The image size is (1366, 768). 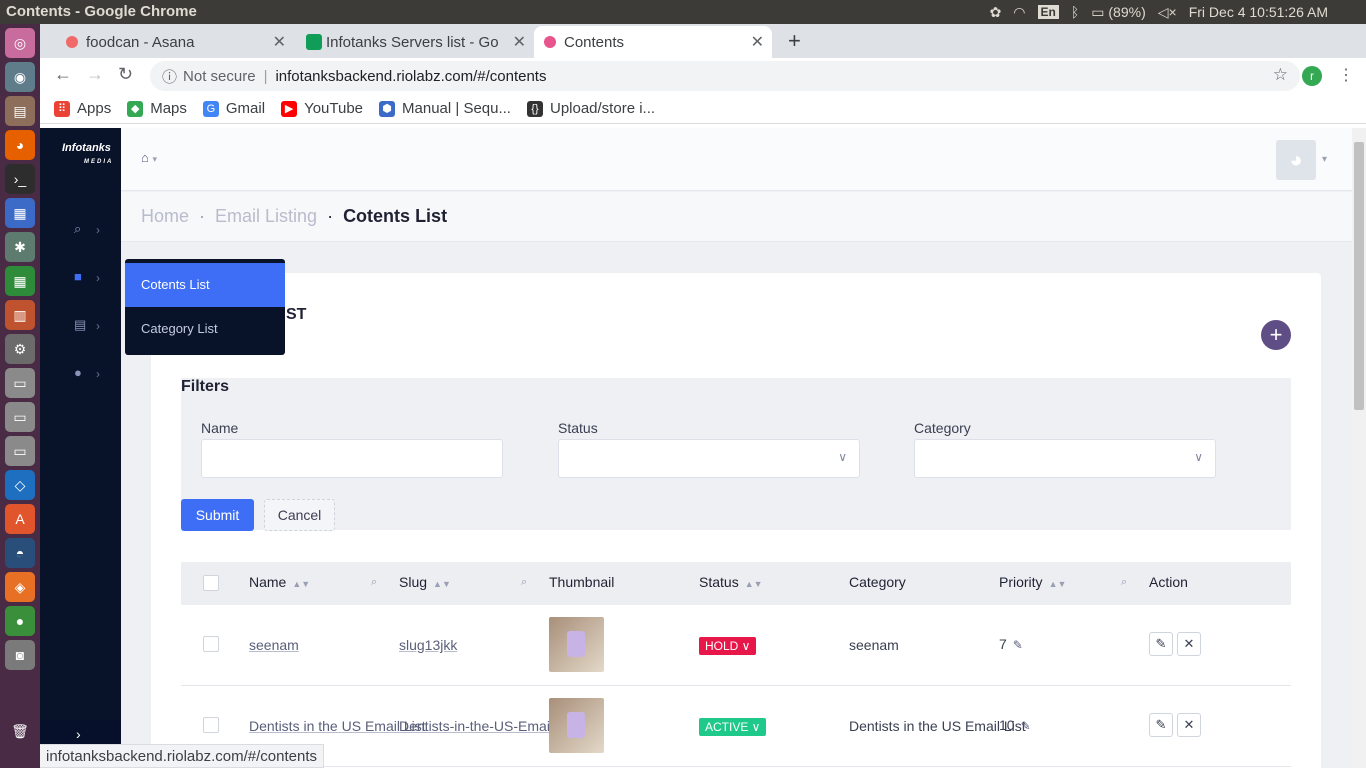 What do you see at coordinates (233, 108) in the screenshot?
I see `bookmark-gmail: G Gmail` at bounding box center [233, 108].